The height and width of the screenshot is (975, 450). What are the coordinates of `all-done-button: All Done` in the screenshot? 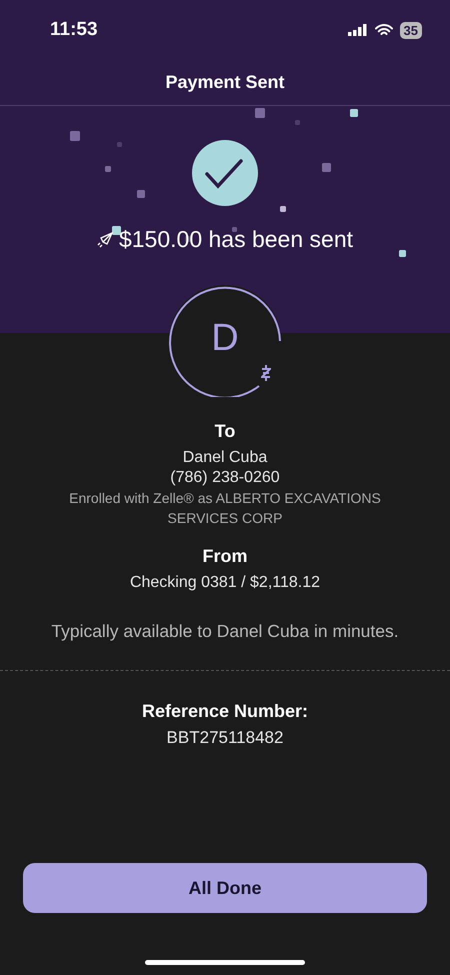 It's located at (225, 888).